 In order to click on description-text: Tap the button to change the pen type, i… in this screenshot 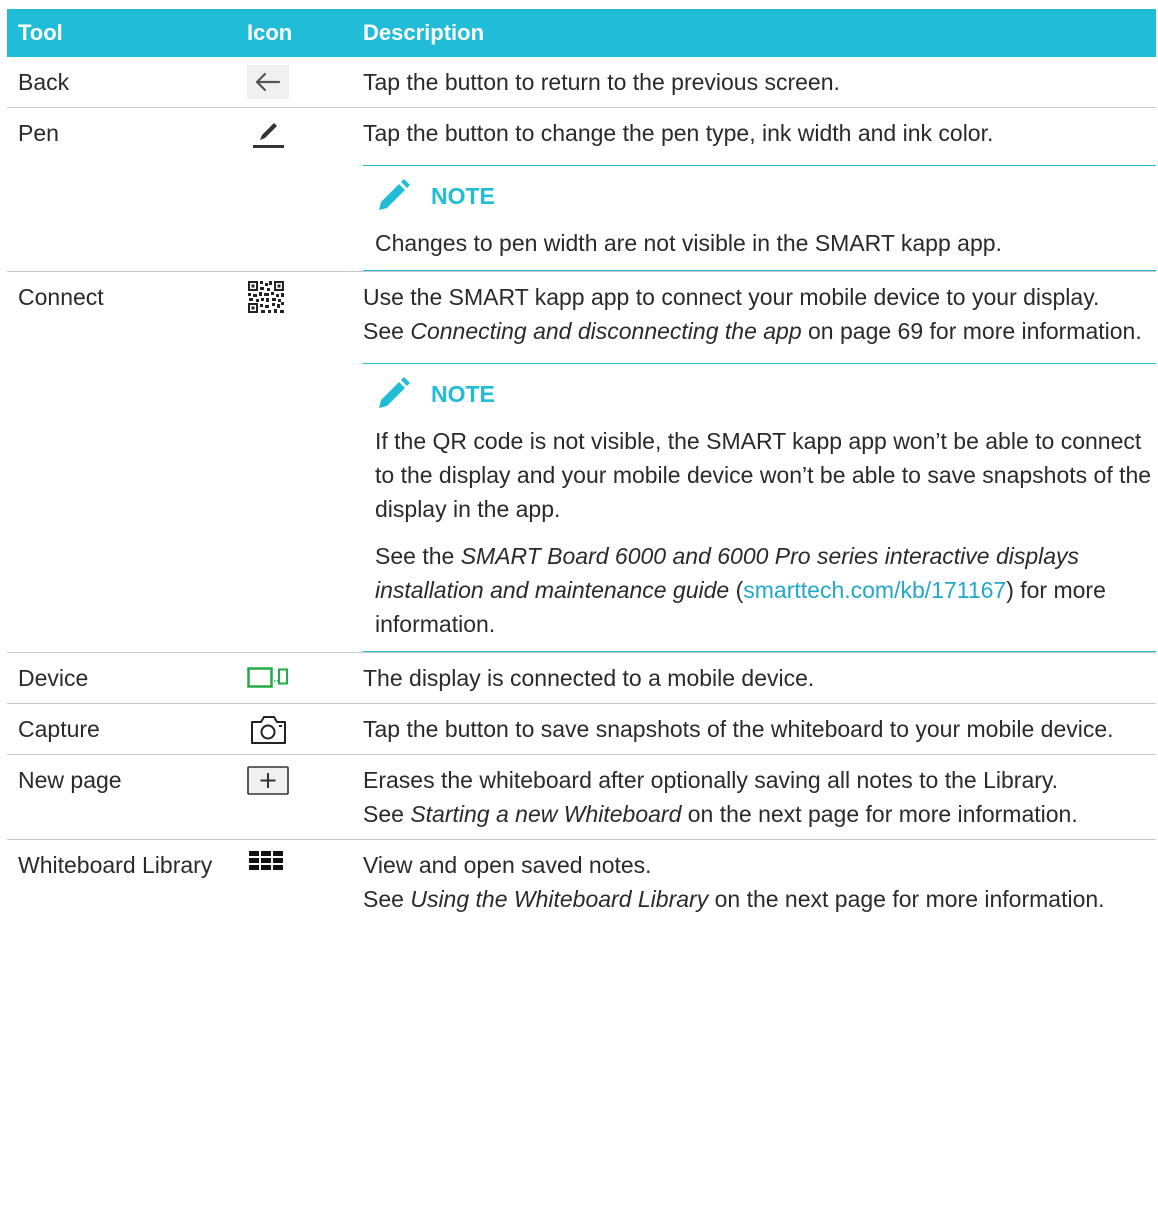, I will do `click(678, 133)`.